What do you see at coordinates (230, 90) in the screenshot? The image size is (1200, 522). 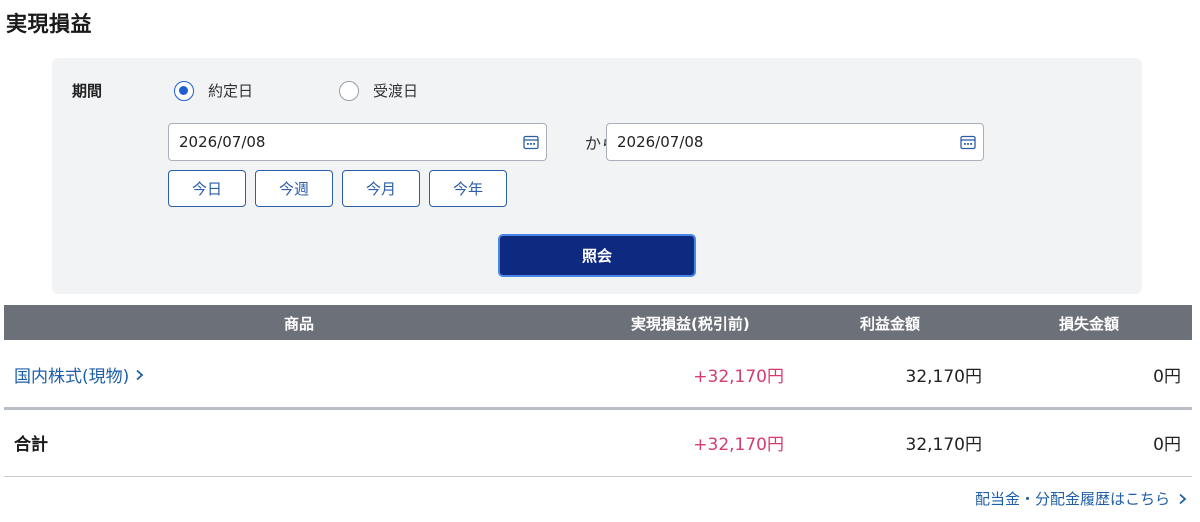 I see `radio-label-trade-date: 約定日` at bounding box center [230, 90].